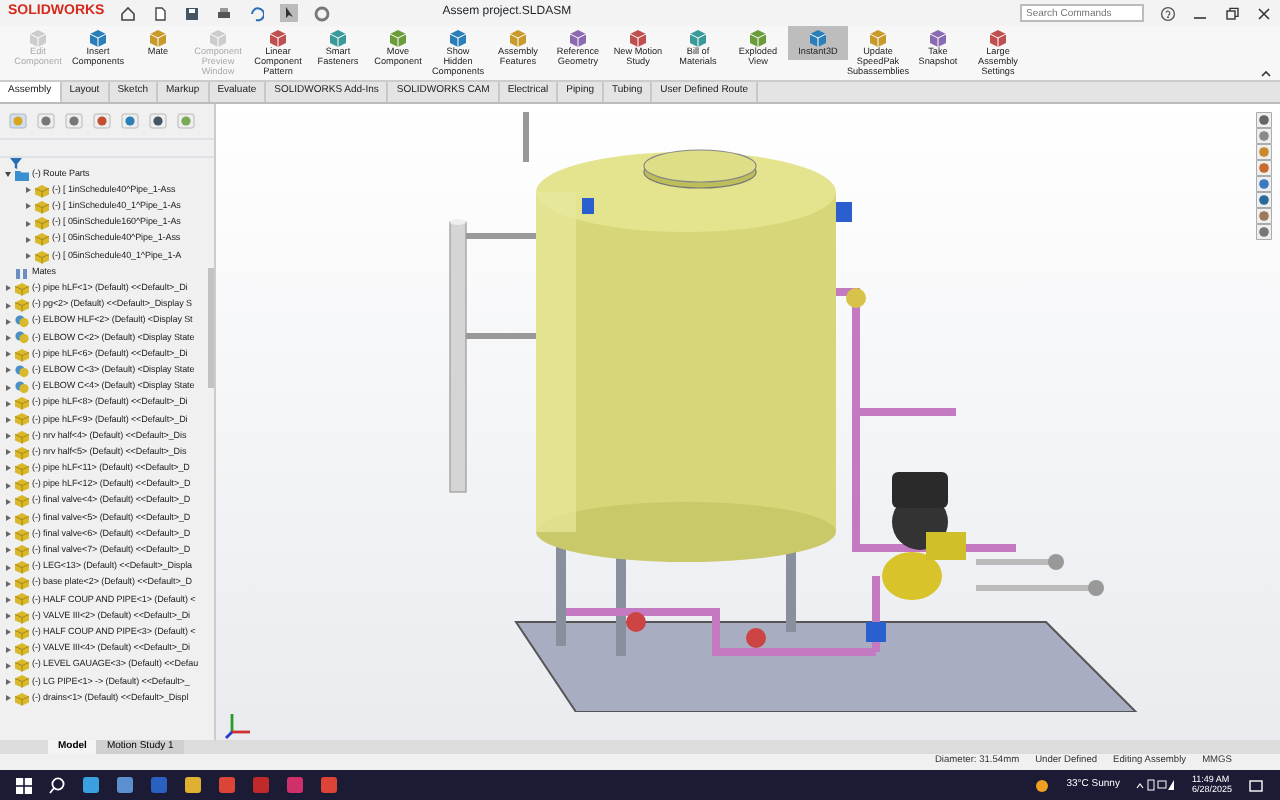  I want to click on select-arrow-icon, so click(289, 13).